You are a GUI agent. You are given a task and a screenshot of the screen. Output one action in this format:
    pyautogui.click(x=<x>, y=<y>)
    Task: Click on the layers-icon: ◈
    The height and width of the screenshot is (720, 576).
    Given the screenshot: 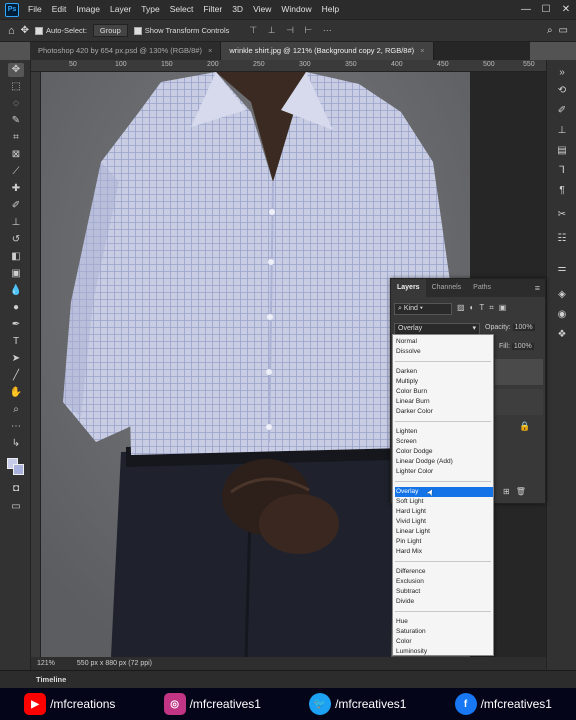 What is the action you would take?
    pyautogui.click(x=562, y=295)
    